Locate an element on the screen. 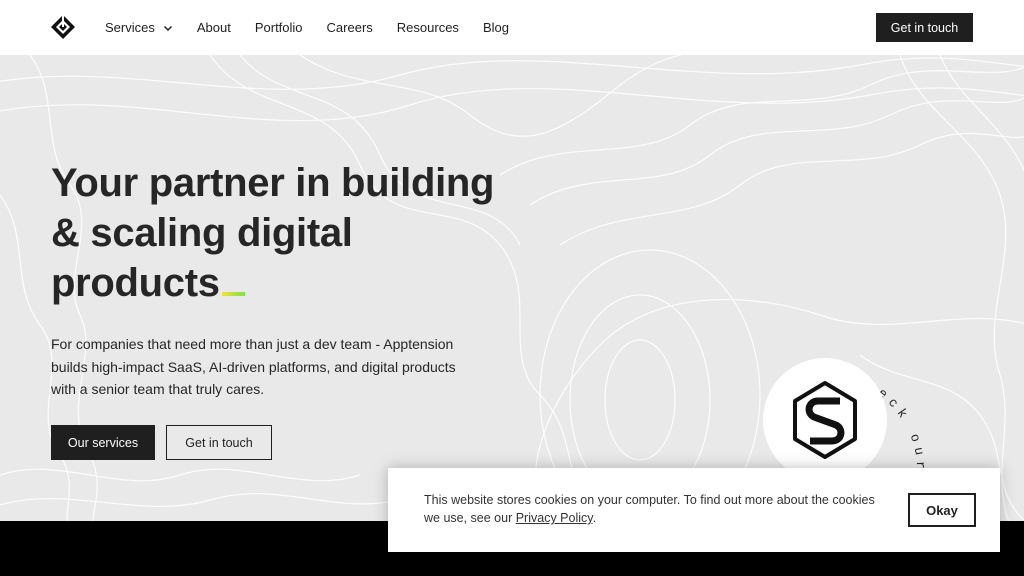 Image resolution: width=1024 pixels, height=576 pixels. nav-item-label: Portfolio is located at coordinates (278, 27).